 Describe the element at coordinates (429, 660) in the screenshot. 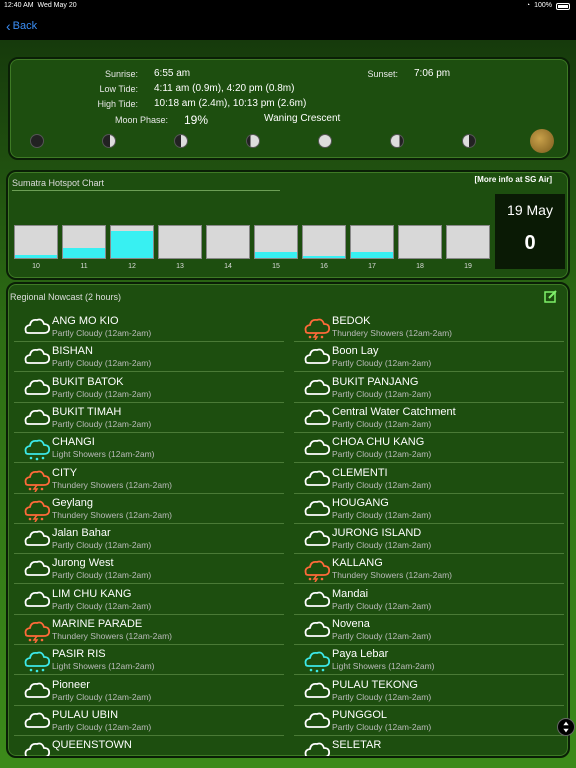

I see `nowcast-item: Paya Lebar Light Showers (12am-2am)` at that location.